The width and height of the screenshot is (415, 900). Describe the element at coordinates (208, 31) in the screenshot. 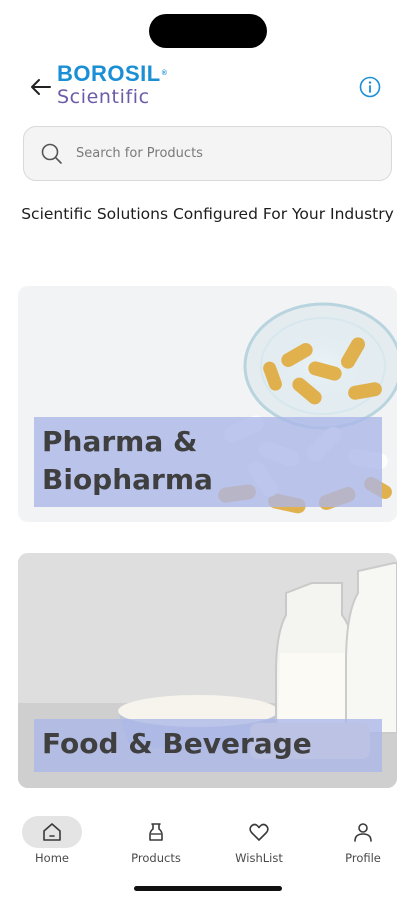

I see `device-notch` at that location.